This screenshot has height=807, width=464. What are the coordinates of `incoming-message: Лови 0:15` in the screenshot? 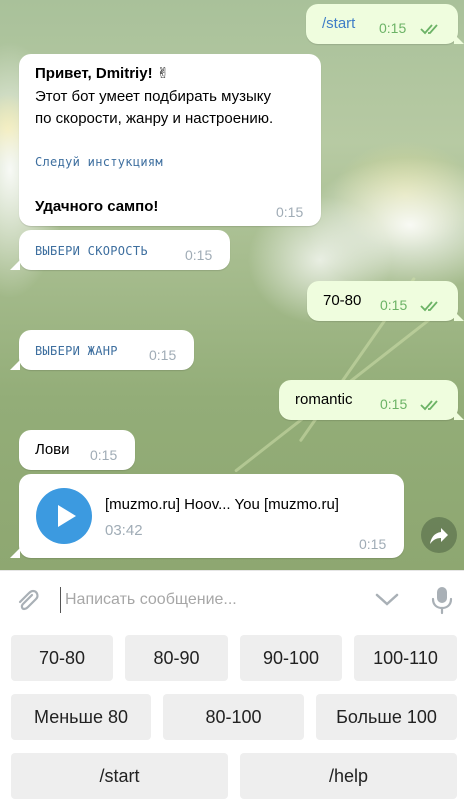 It's located at (77, 450).